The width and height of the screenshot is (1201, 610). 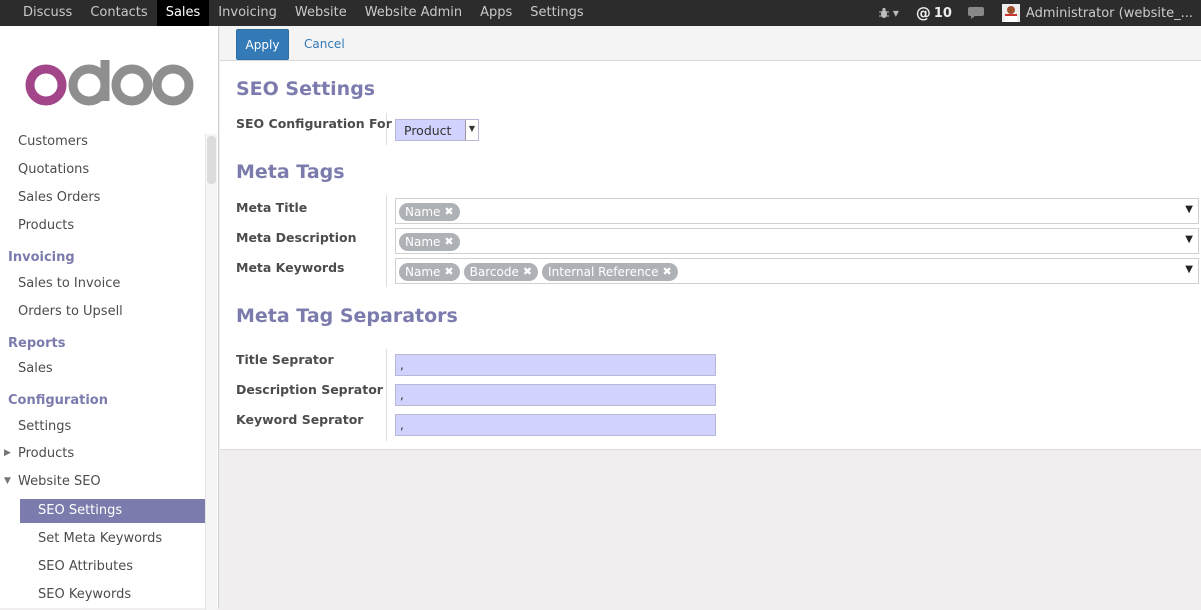 What do you see at coordinates (118, 13) in the screenshot?
I see `menu-contacts: Contacts` at bounding box center [118, 13].